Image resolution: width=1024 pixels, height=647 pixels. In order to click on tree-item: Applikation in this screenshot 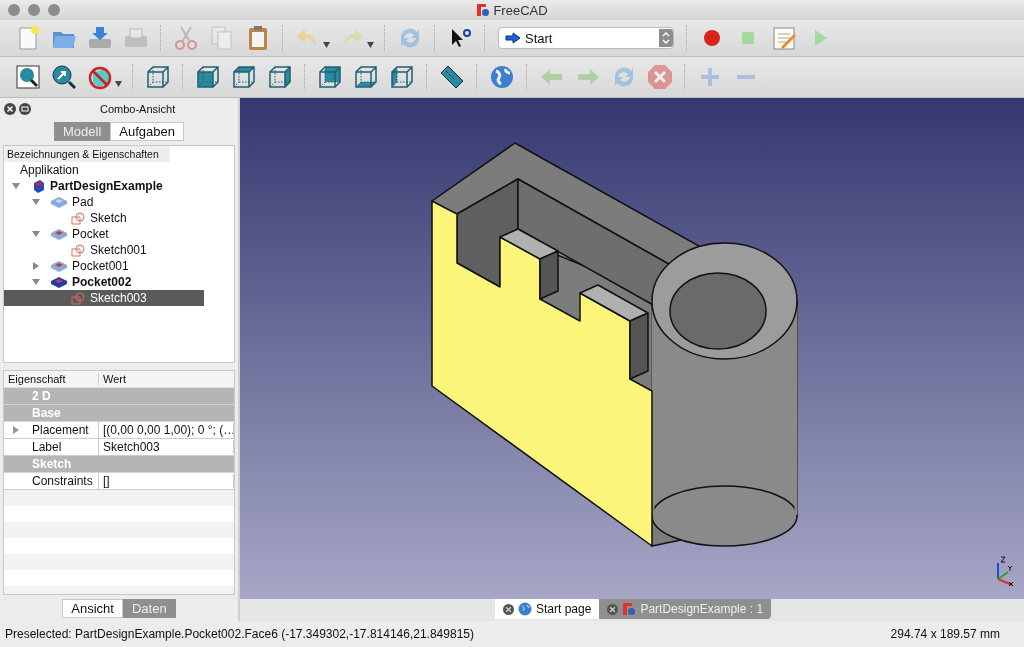, I will do `click(119, 170)`.